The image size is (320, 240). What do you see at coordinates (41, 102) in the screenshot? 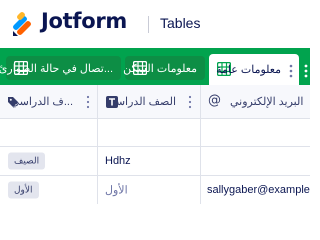
I see `column-label: ...ف الدراسي` at bounding box center [41, 102].